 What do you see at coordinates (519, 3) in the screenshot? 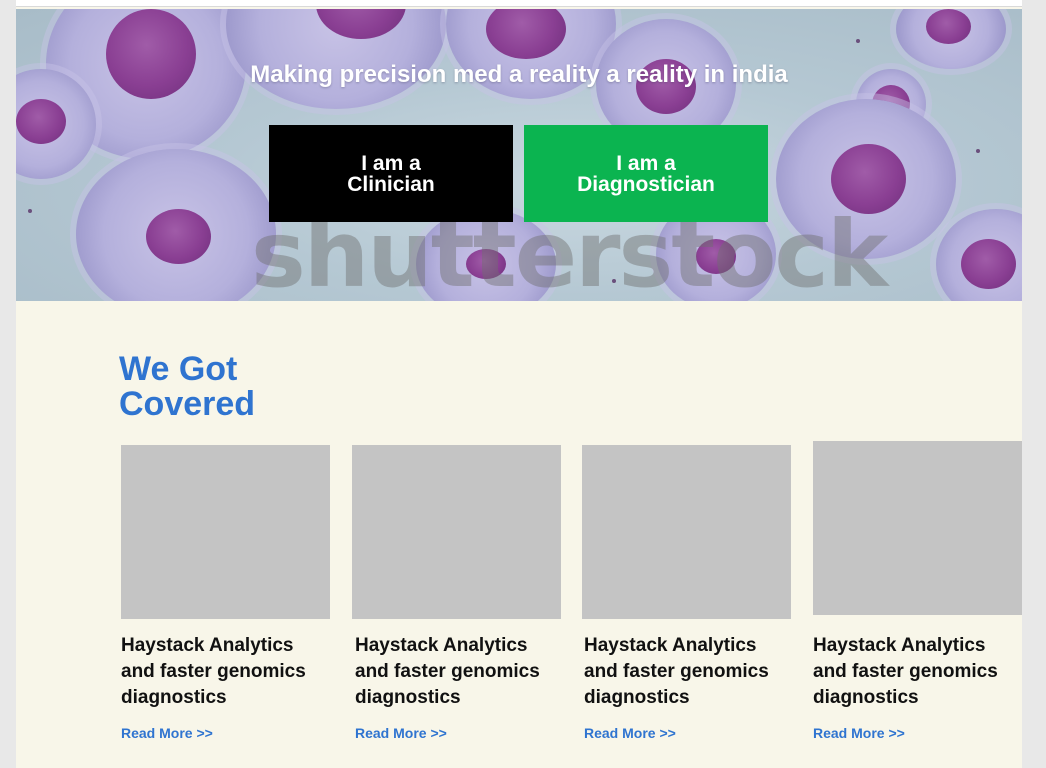
I see `top-bar` at bounding box center [519, 3].